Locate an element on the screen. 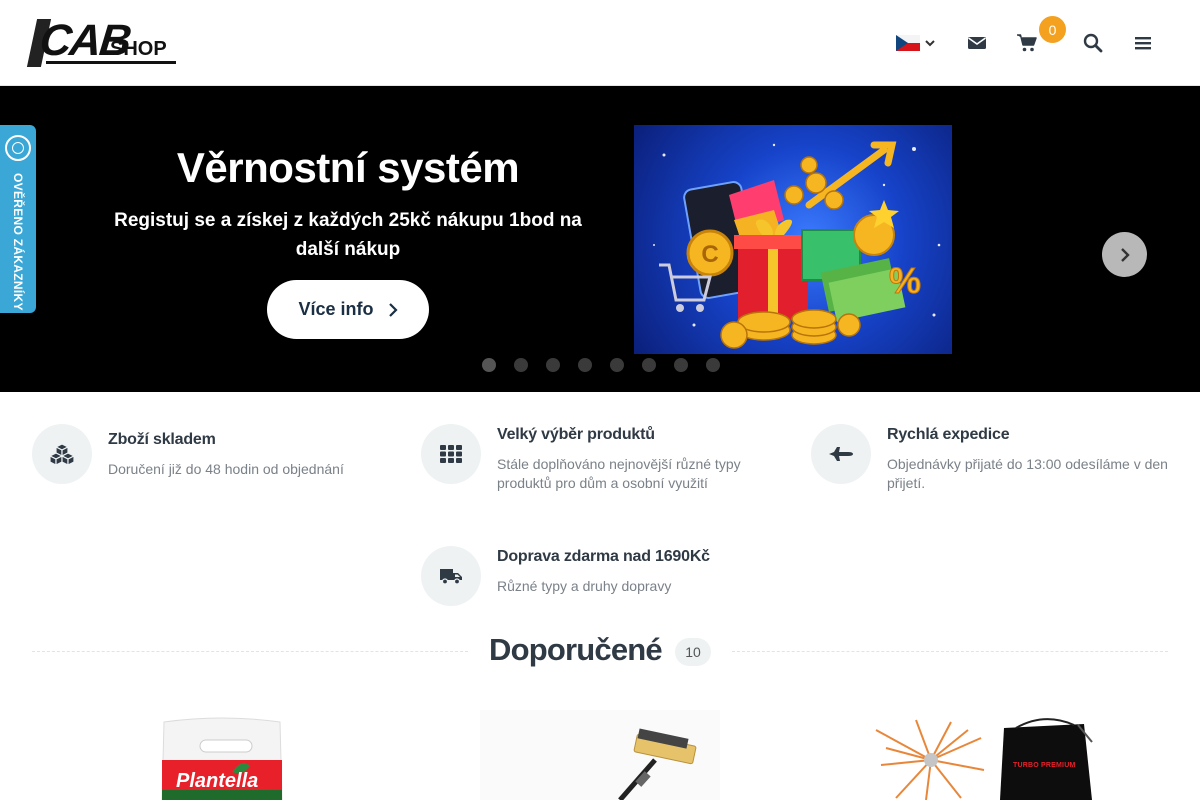  menu-icon is located at coordinates (1143, 43).